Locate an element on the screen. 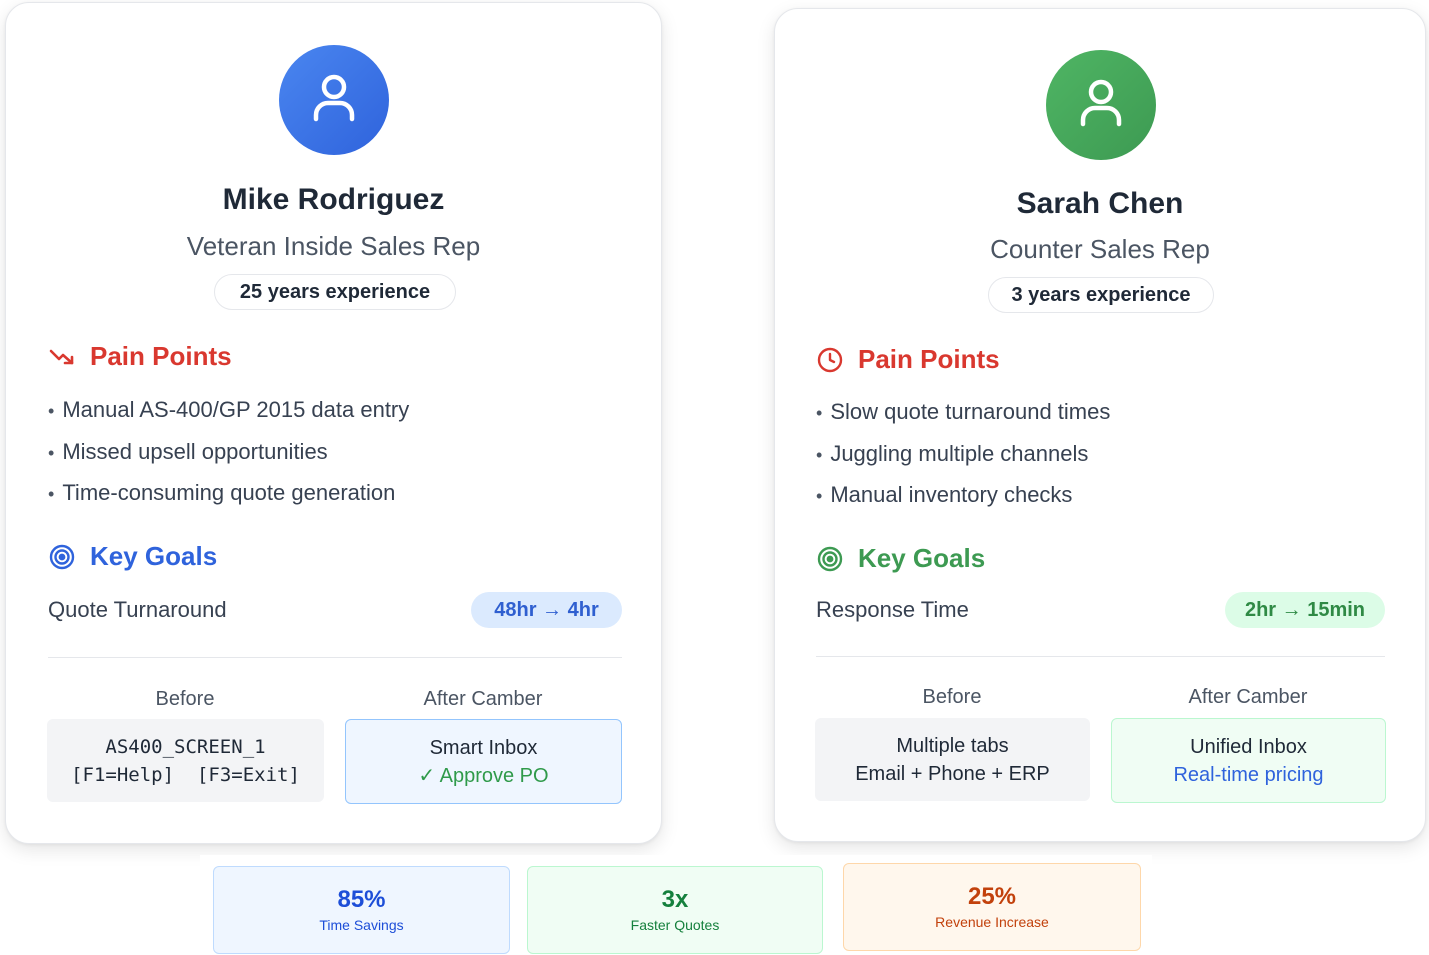 This screenshot has width=1429, height=955. persona-role: Veteran Inside Sales Rep is located at coordinates (333, 246).